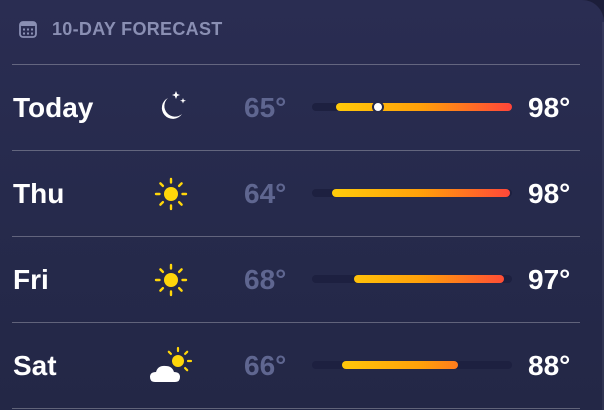 The height and width of the screenshot is (410, 604). I want to click on forecast-header: 10-DAY FORECAST, so click(120, 29).